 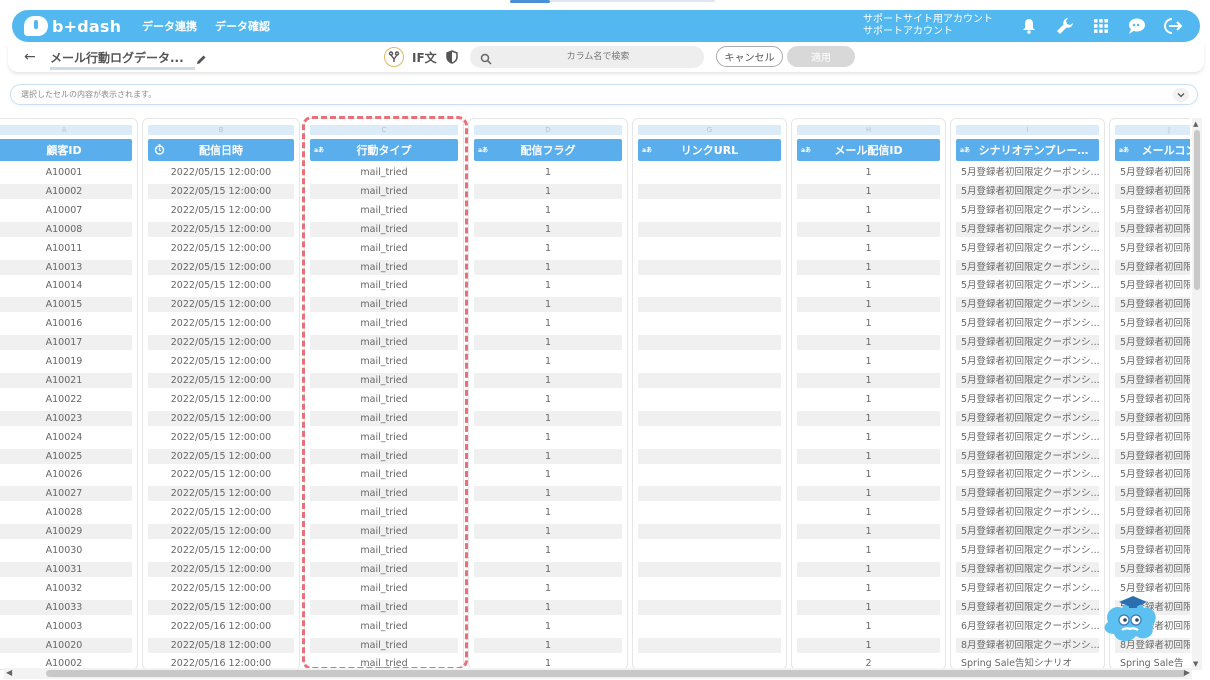 What do you see at coordinates (66, 494) in the screenshot?
I see `table-cell: A10027` at bounding box center [66, 494].